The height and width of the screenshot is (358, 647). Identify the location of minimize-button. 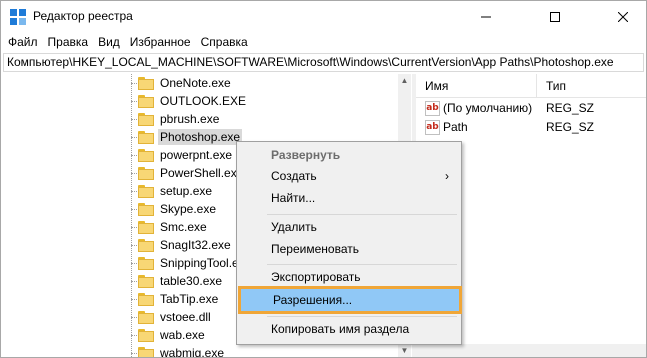
(486, 16).